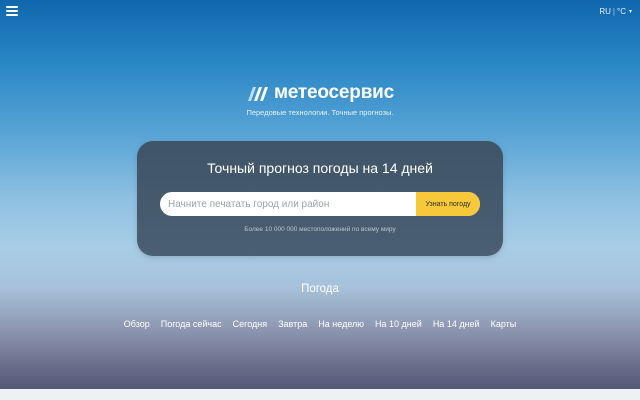 The height and width of the screenshot is (400, 640). Describe the element at coordinates (630, 12) in the screenshot. I see `chevron-down-icon: ▾` at that location.